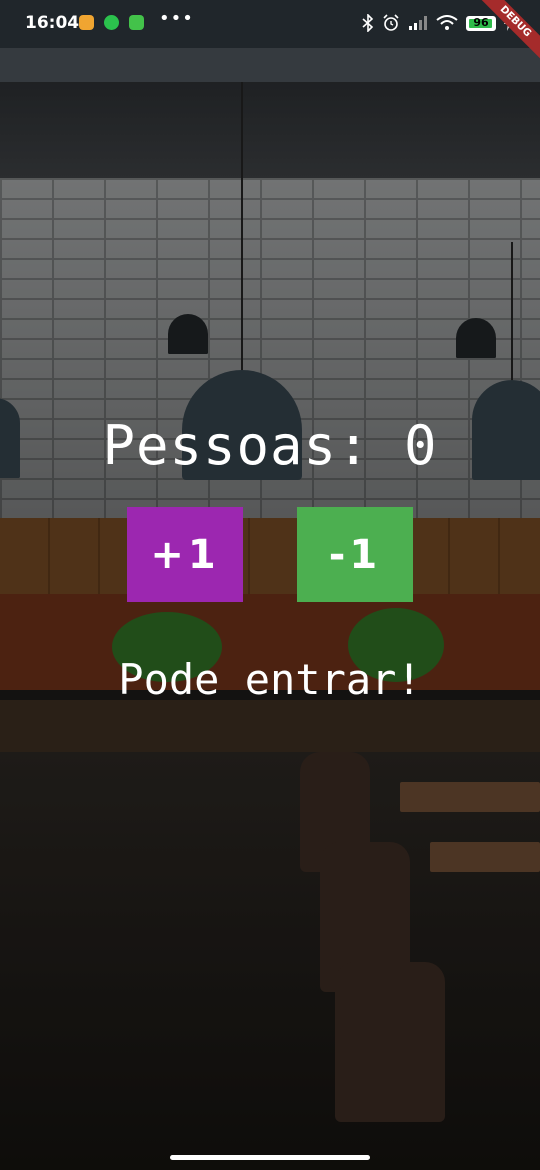 This screenshot has height=1170, width=540. What do you see at coordinates (270, 679) in the screenshot?
I see `entry-status-message: Pode entrar!` at bounding box center [270, 679].